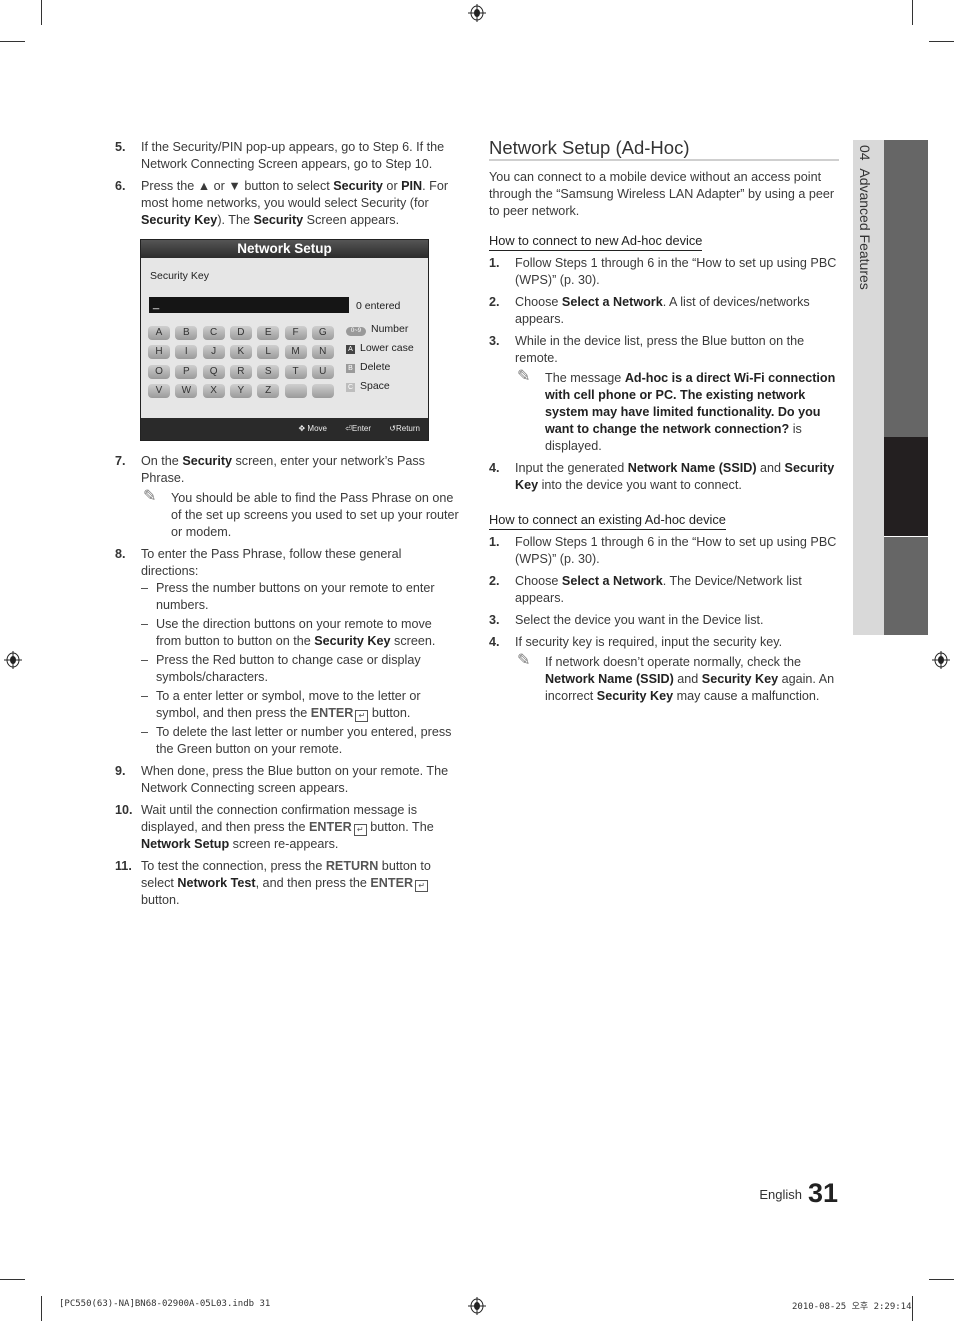 This screenshot has width=954, height=1321. Describe the element at coordinates (159, 390) in the screenshot. I see `key-v: V` at that location.